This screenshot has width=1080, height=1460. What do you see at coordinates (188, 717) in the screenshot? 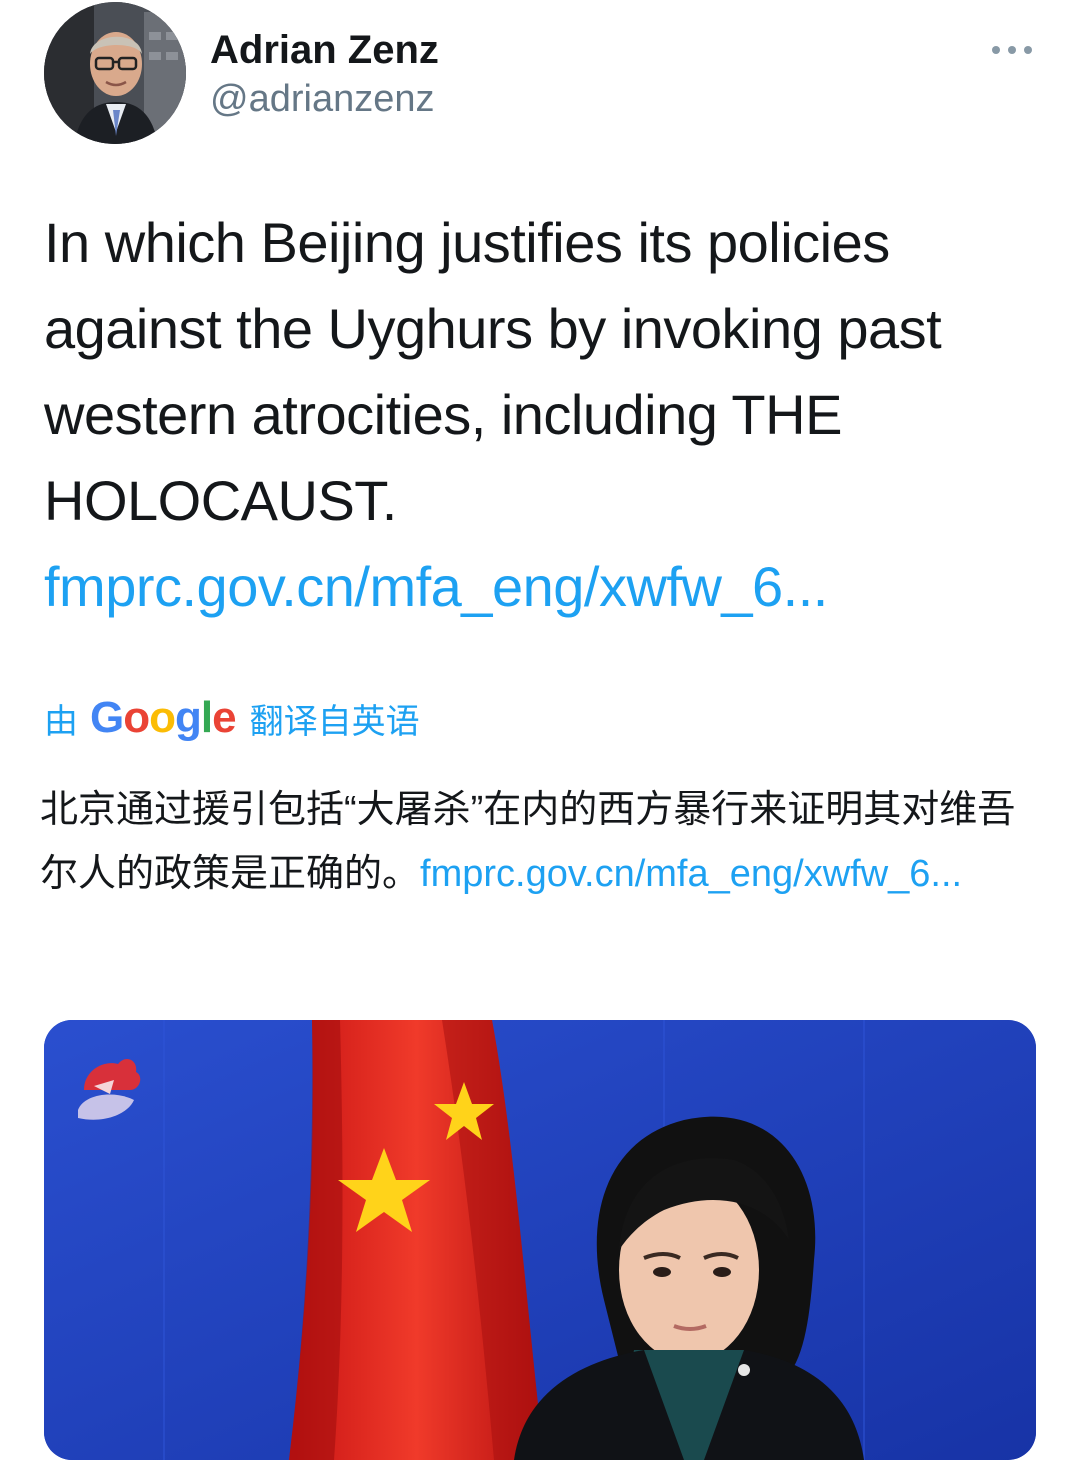
I see `google-letter: g` at bounding box center [188, 717].